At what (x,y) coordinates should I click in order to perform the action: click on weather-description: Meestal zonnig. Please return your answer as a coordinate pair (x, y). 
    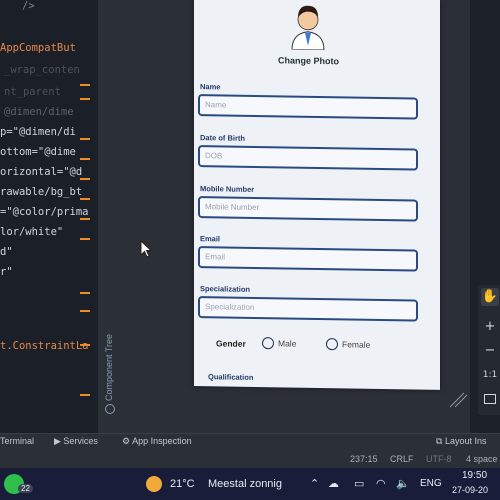
    Looking at the image, I should click on (245, 484).